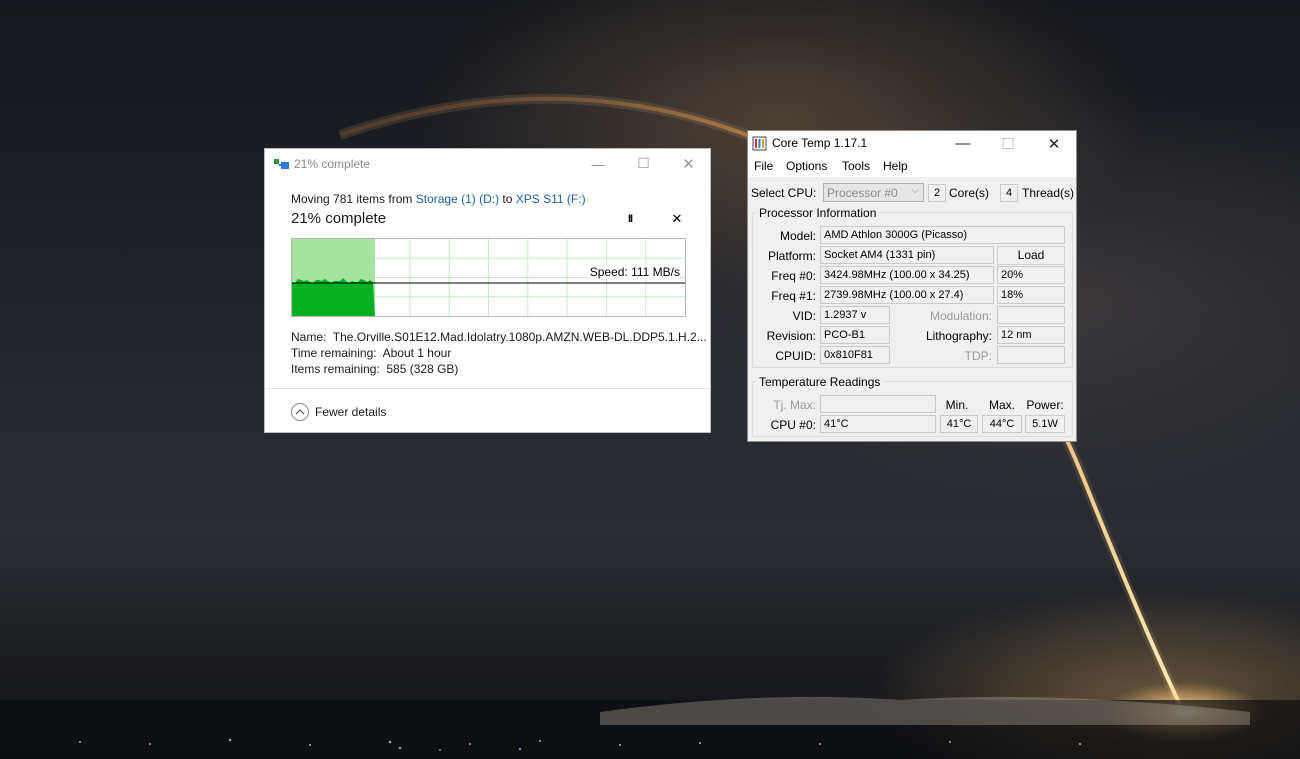 The width and height of the screenshot is (1300, 759). Describe the element at coordinates (855, 355) in the screenshot. I see `cpuid-value: 0x810F81` at that location.